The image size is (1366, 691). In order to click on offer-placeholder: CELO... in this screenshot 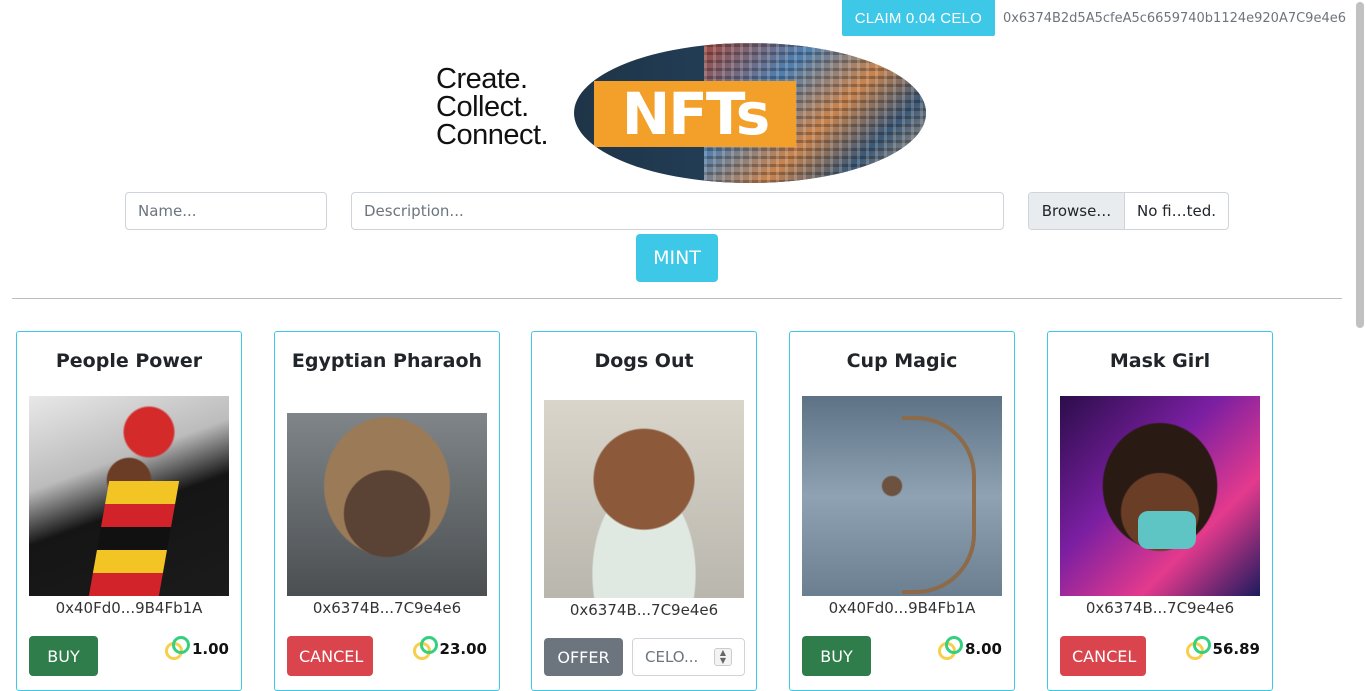, I will do `click(672, 657)`.